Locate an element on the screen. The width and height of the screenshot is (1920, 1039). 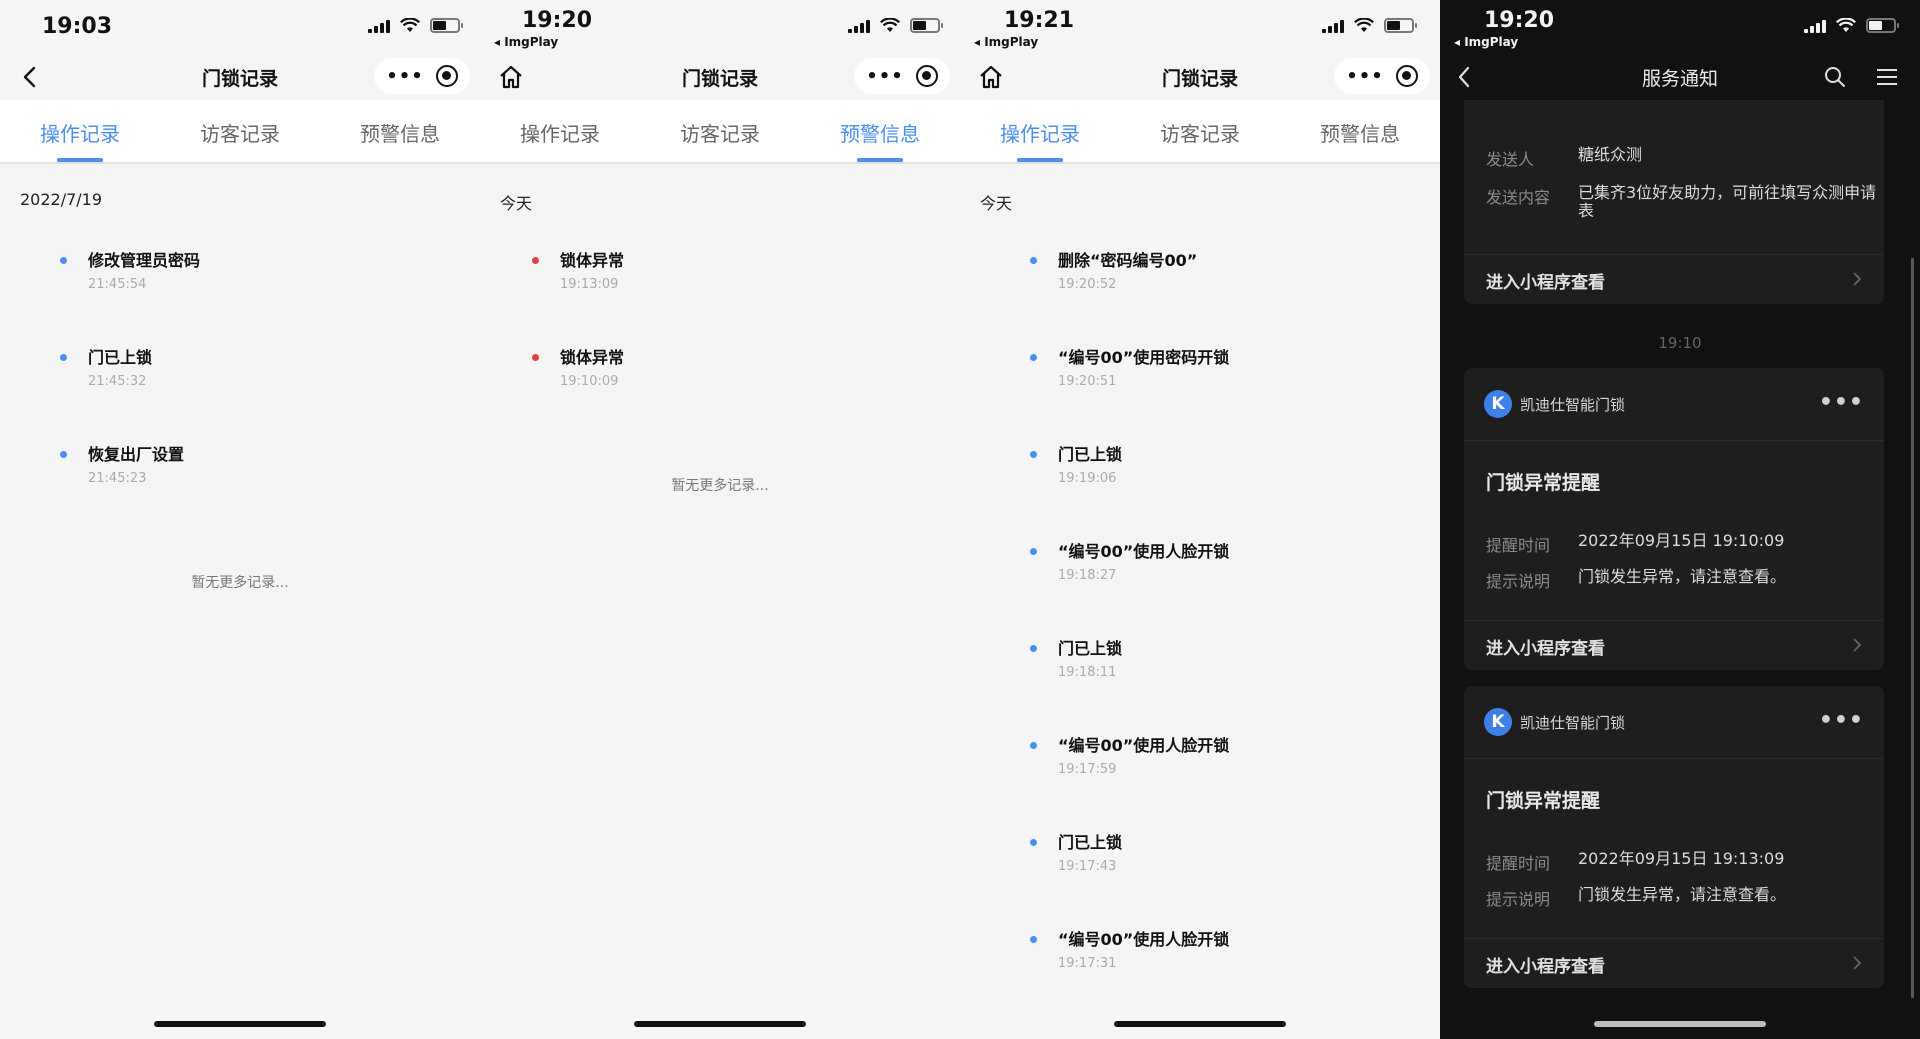
list-item: “编号00”使用人脸开锁 19:17:31 is located at coordinates (1205, 977).